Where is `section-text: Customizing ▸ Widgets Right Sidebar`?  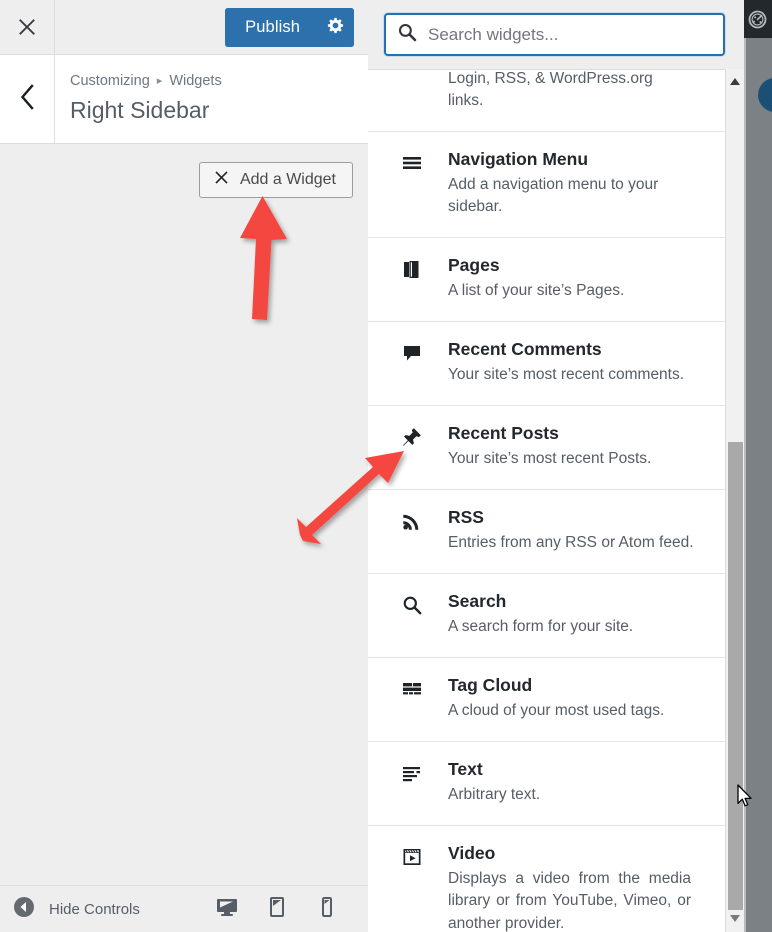
section-text: Customizing ▸ Widgets Right Sidebar is located at coordinates (146, 98).